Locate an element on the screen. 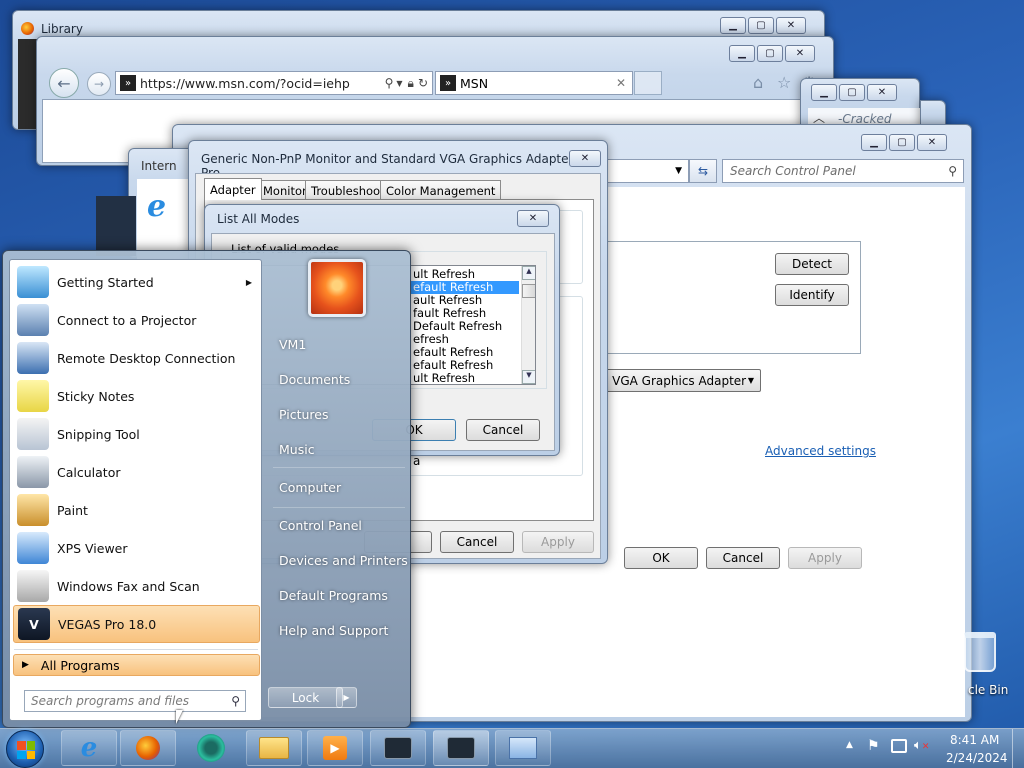 The image size is (1024, 768). start-right-item: Default Programs is located at coordinates (333, 595).